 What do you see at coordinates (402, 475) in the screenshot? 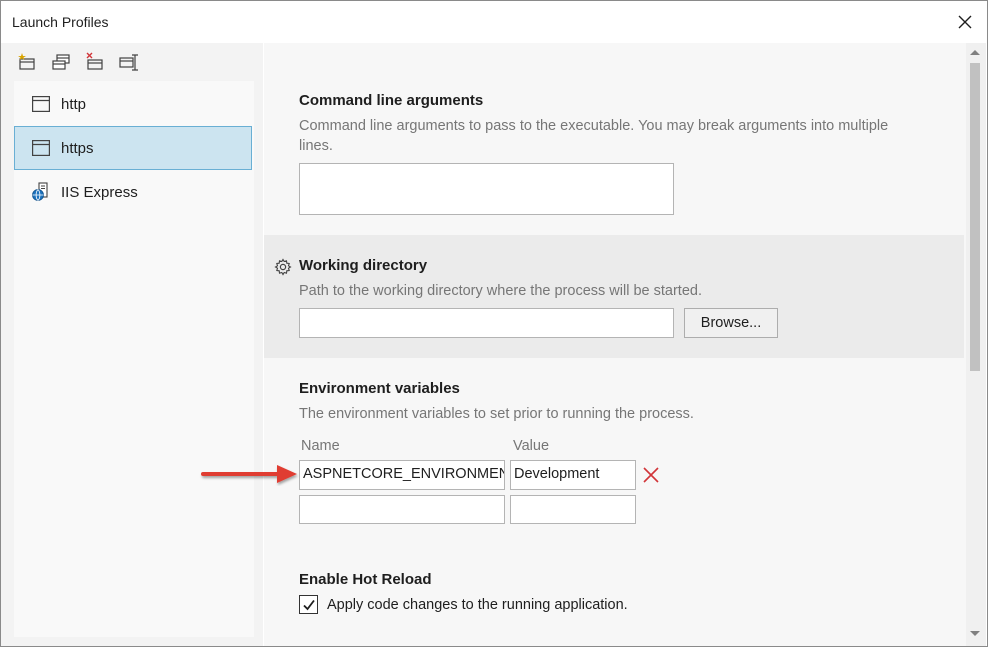
I see `env-name-input: ASPNETCORE_ENVIRONMENT` at bounding box center [402, 475].